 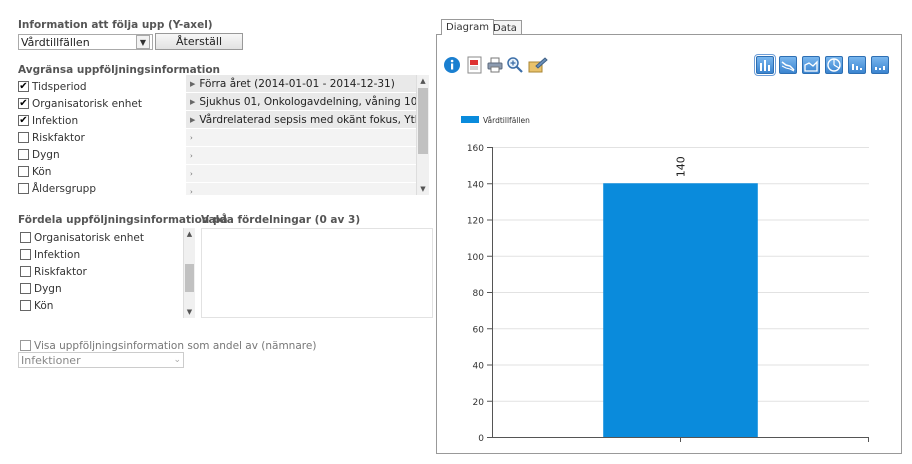 What do you see at coordinates (101, 360) in the screenshot?
I see `denominator-select: Infektioner ⌄` at bounding box center [101, 360].